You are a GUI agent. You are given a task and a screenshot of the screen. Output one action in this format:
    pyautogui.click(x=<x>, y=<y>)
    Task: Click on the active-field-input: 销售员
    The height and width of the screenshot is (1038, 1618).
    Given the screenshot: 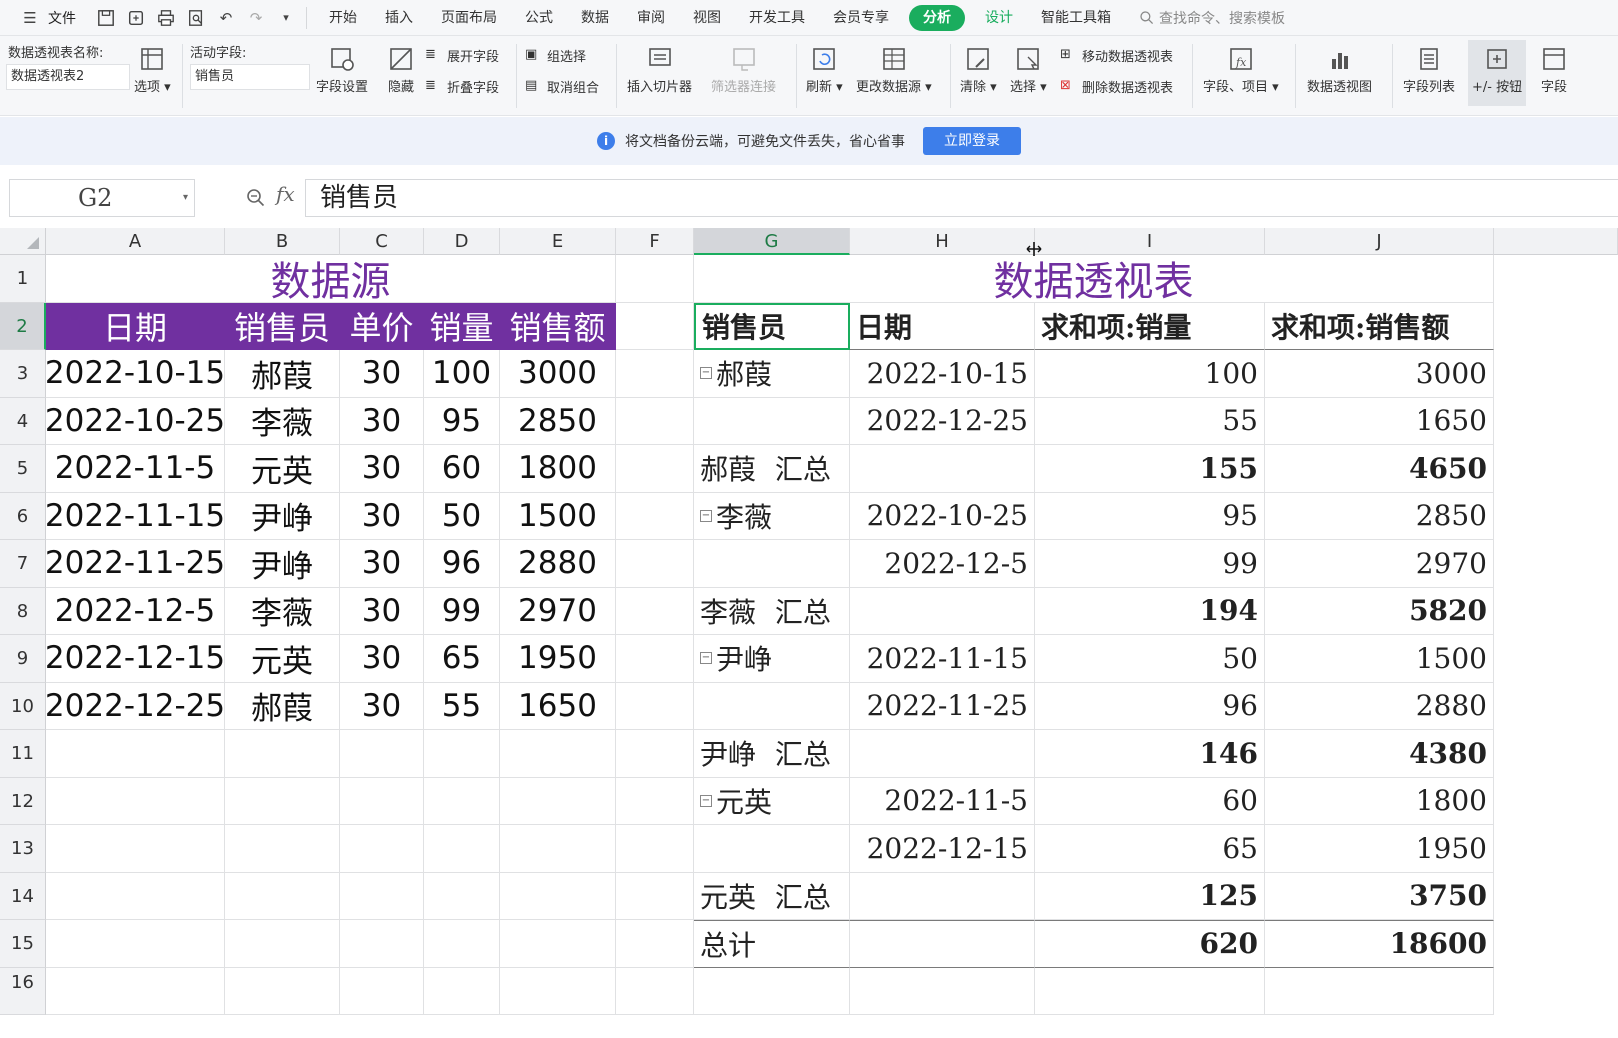 What is the action you would take?
    pyautogui.click(x=250, y=77)
    